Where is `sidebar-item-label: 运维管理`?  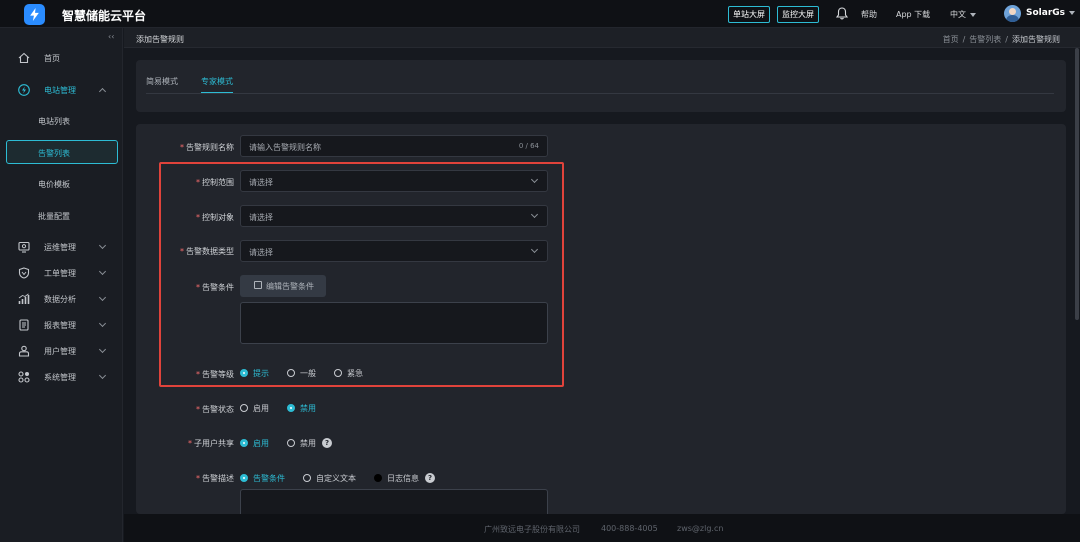 sidebar-item-label: 运维管理 is located at coordinates (60, 247).